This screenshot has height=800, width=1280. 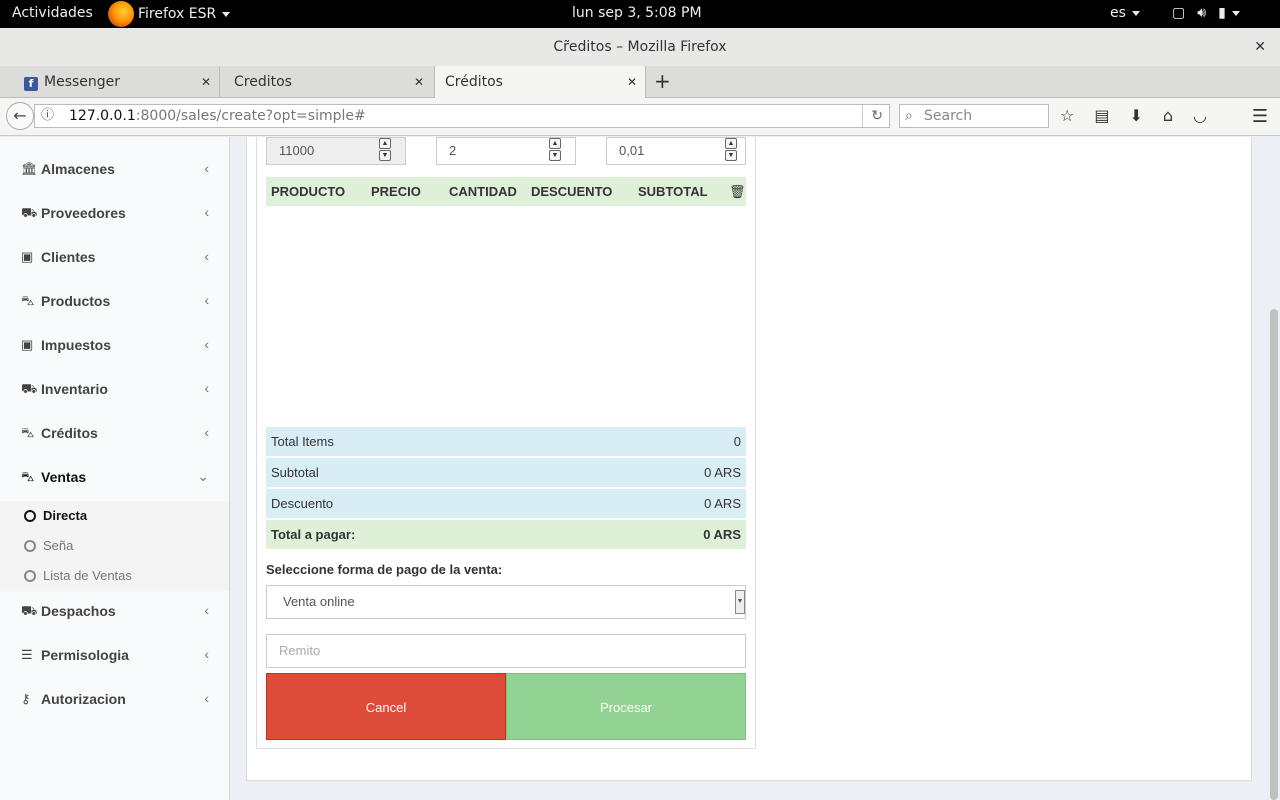 I want to click on info-icon: ⓘ, so click(x=47, y=116).